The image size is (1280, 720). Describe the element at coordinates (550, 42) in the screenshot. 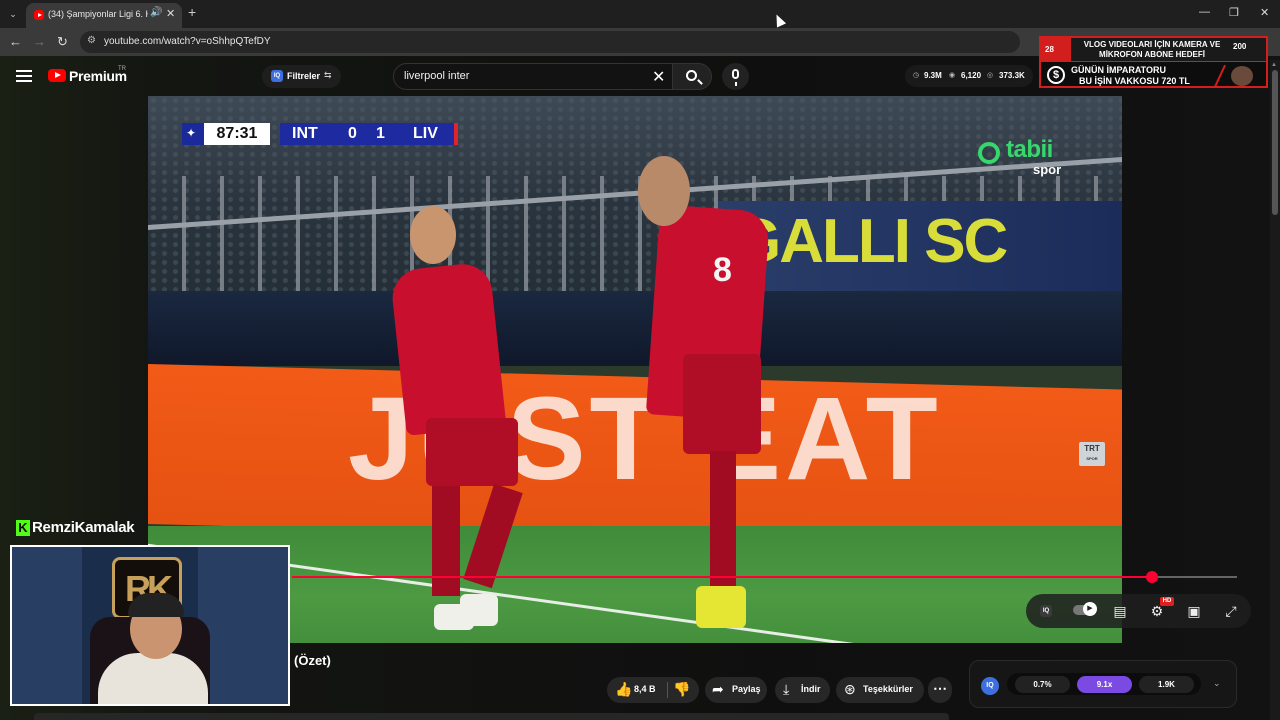

I see `address-bar: ⚙ youtube.com/watch?v=oShhpQTefDY` at that location.